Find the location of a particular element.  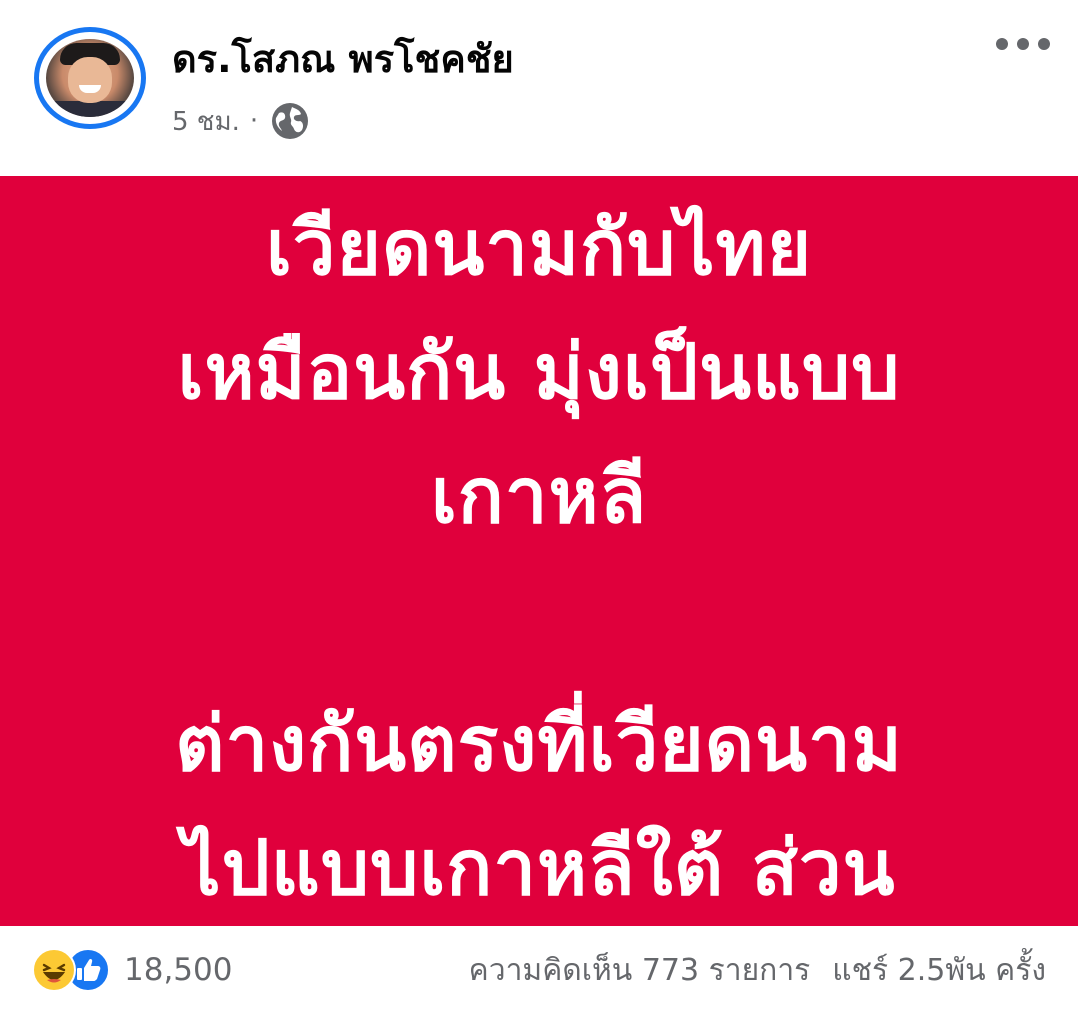

engagement-stats: ความคิดเห็น 773 รายการ แชร์ 2.5พัน ครั้ง is located at coordinates (757, 970).